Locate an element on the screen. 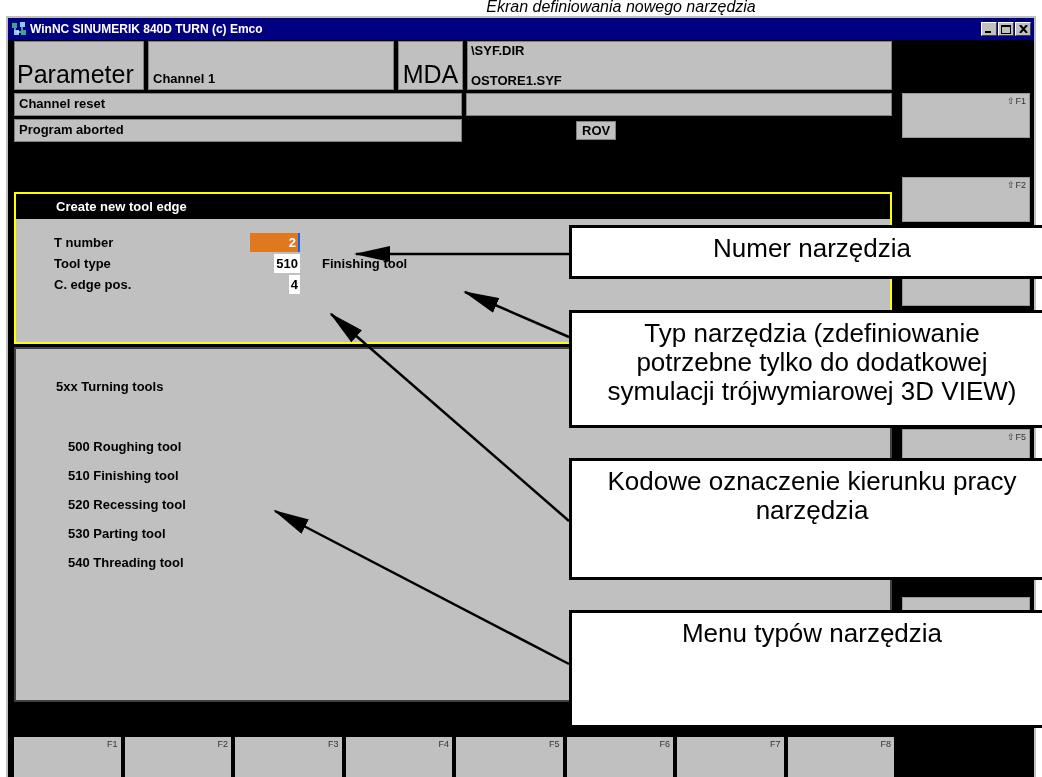 The image size is (1042, 777). channel-label: Channel 1 is located at coordinates (271, 65).